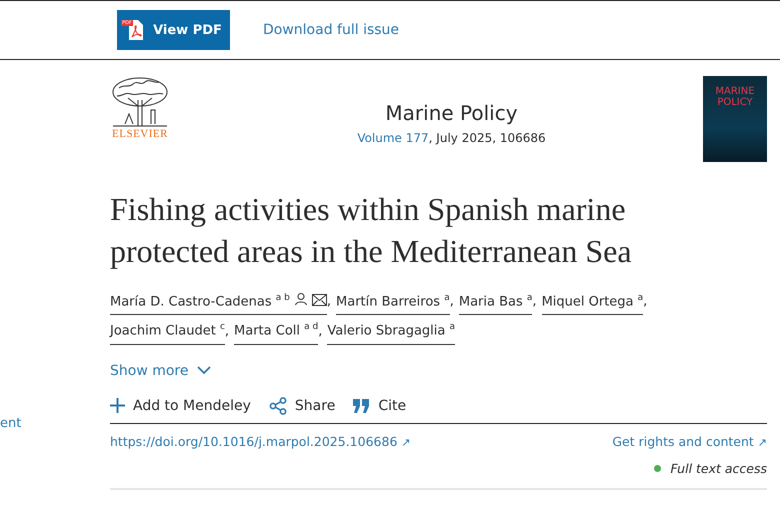 Image resolution: width=780 pixels, height=516 pixels. What do you see at coordinates (379, 405) in the screenshot?
I see `cite-button: Cite` at bounding box center [379, 405].